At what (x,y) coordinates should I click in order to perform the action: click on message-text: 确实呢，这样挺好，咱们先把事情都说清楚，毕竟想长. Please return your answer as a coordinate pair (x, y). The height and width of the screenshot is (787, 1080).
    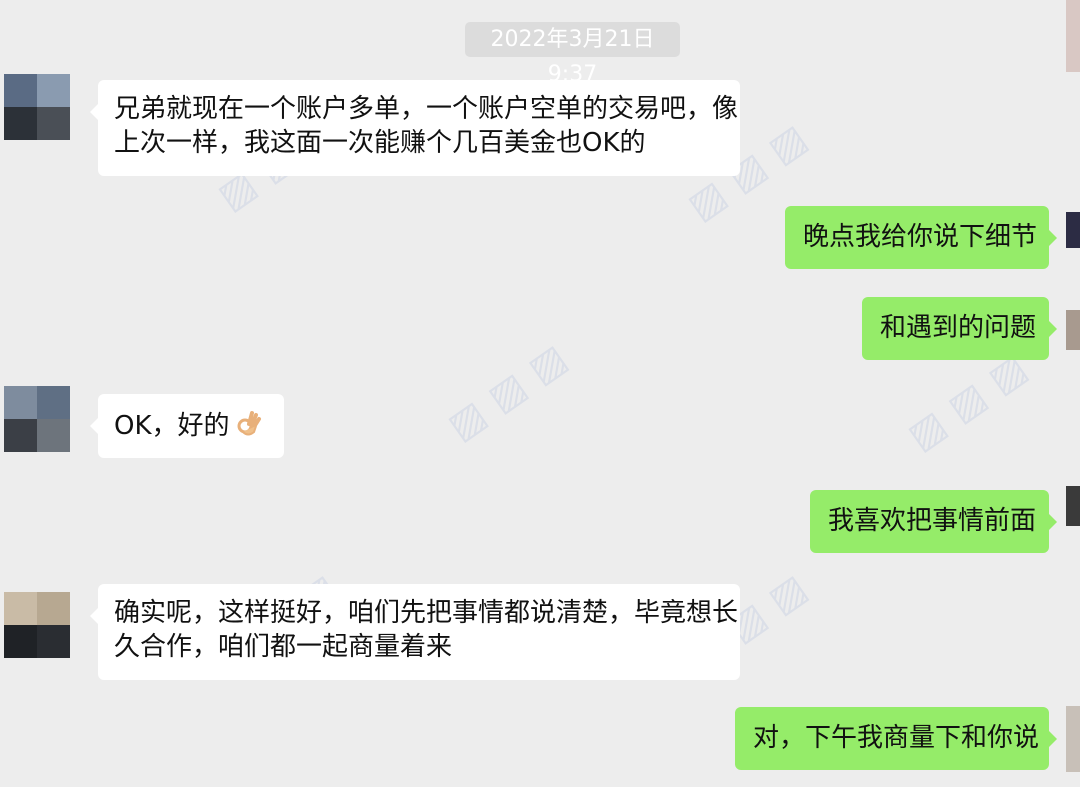
    Looking at the image, I should click on (426, 613).